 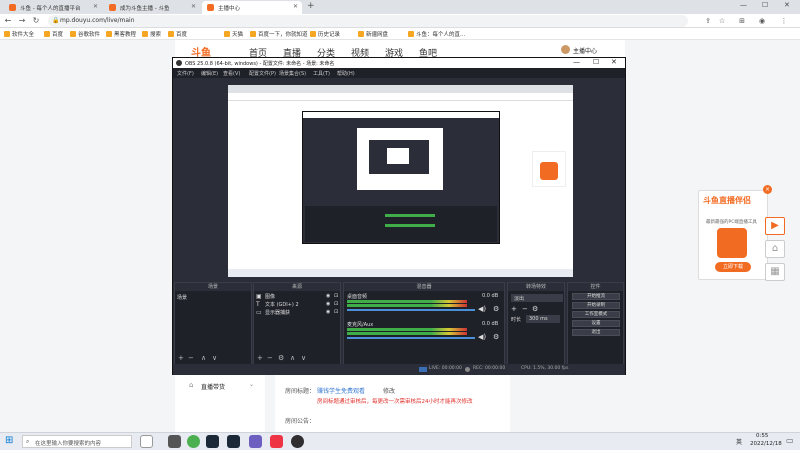 What do you see at coordinates (787, 5) in the screenshot?
I see `close-window-icon: ✕` at bounding box center [787, 5].